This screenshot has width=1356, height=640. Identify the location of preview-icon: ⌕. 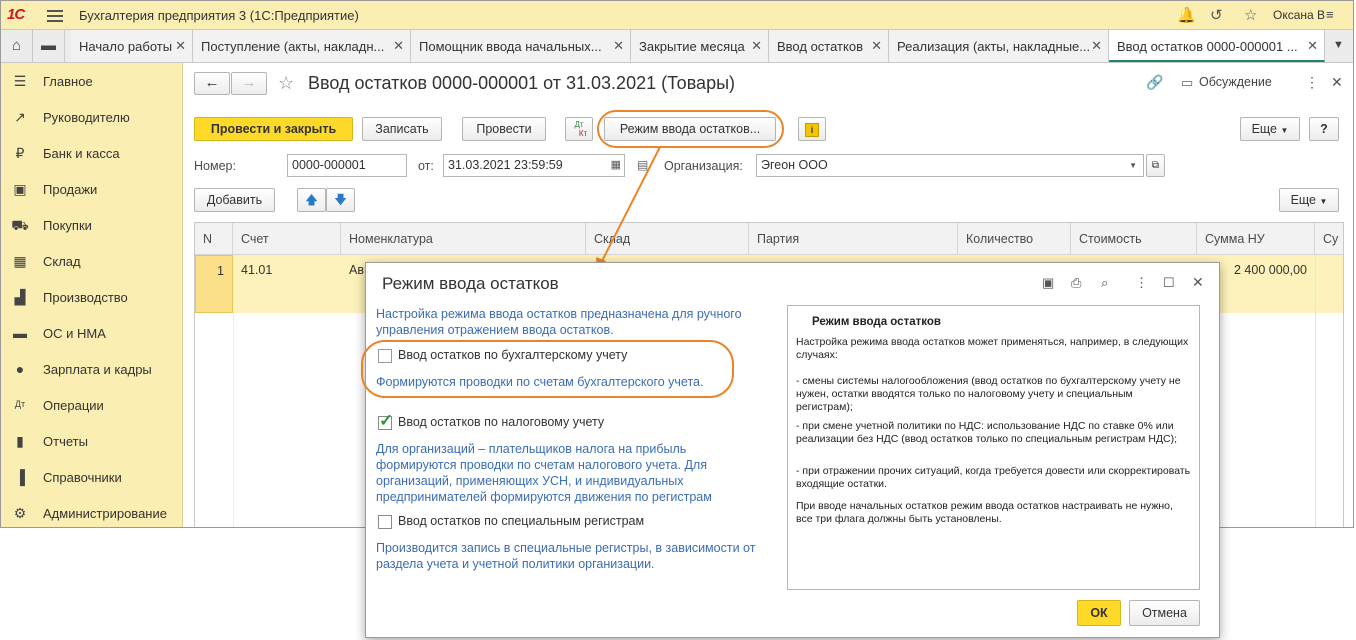
(1104, 283).